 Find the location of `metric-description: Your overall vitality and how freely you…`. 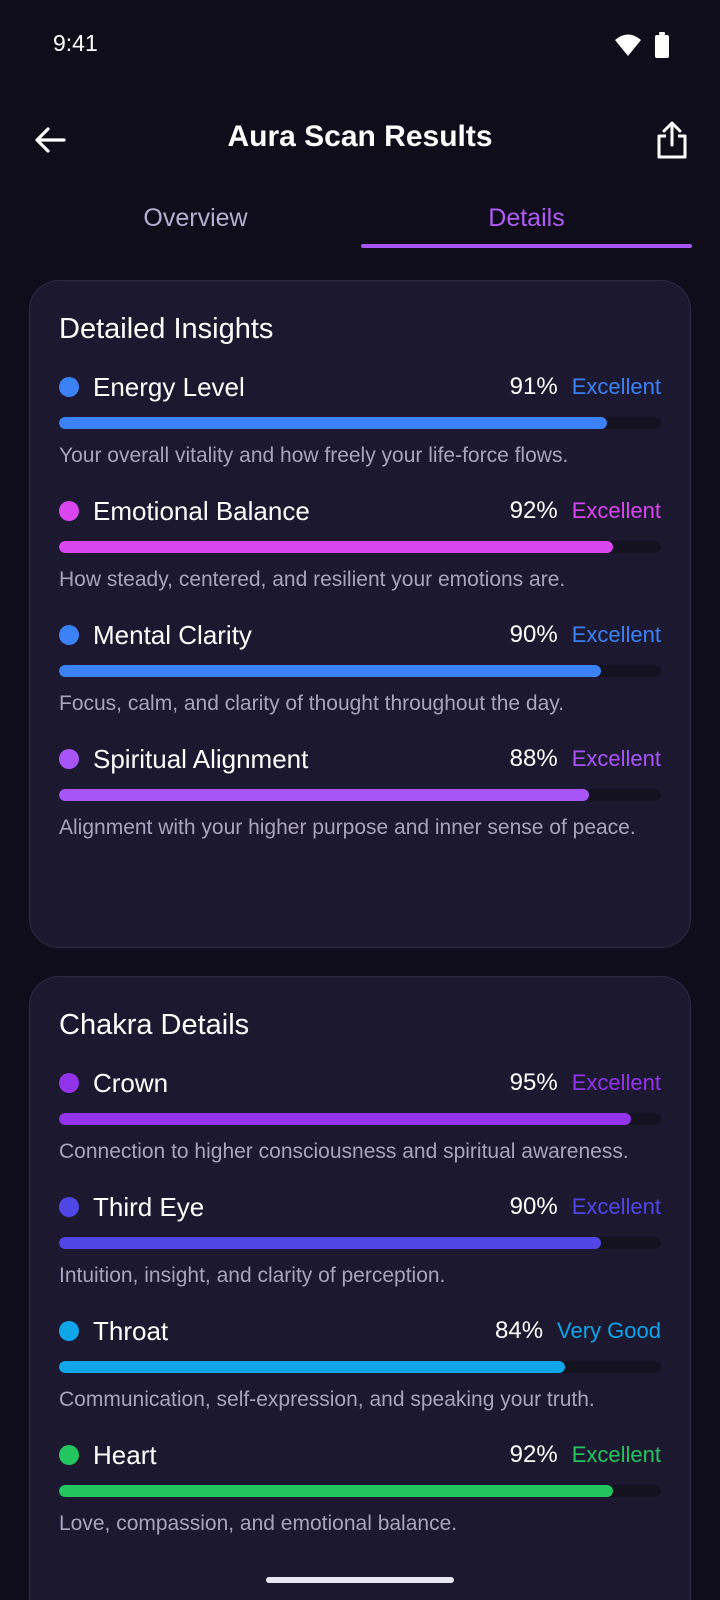

metric-description: Your overall vitality and how freely you… is located at coordinates (314, 455).